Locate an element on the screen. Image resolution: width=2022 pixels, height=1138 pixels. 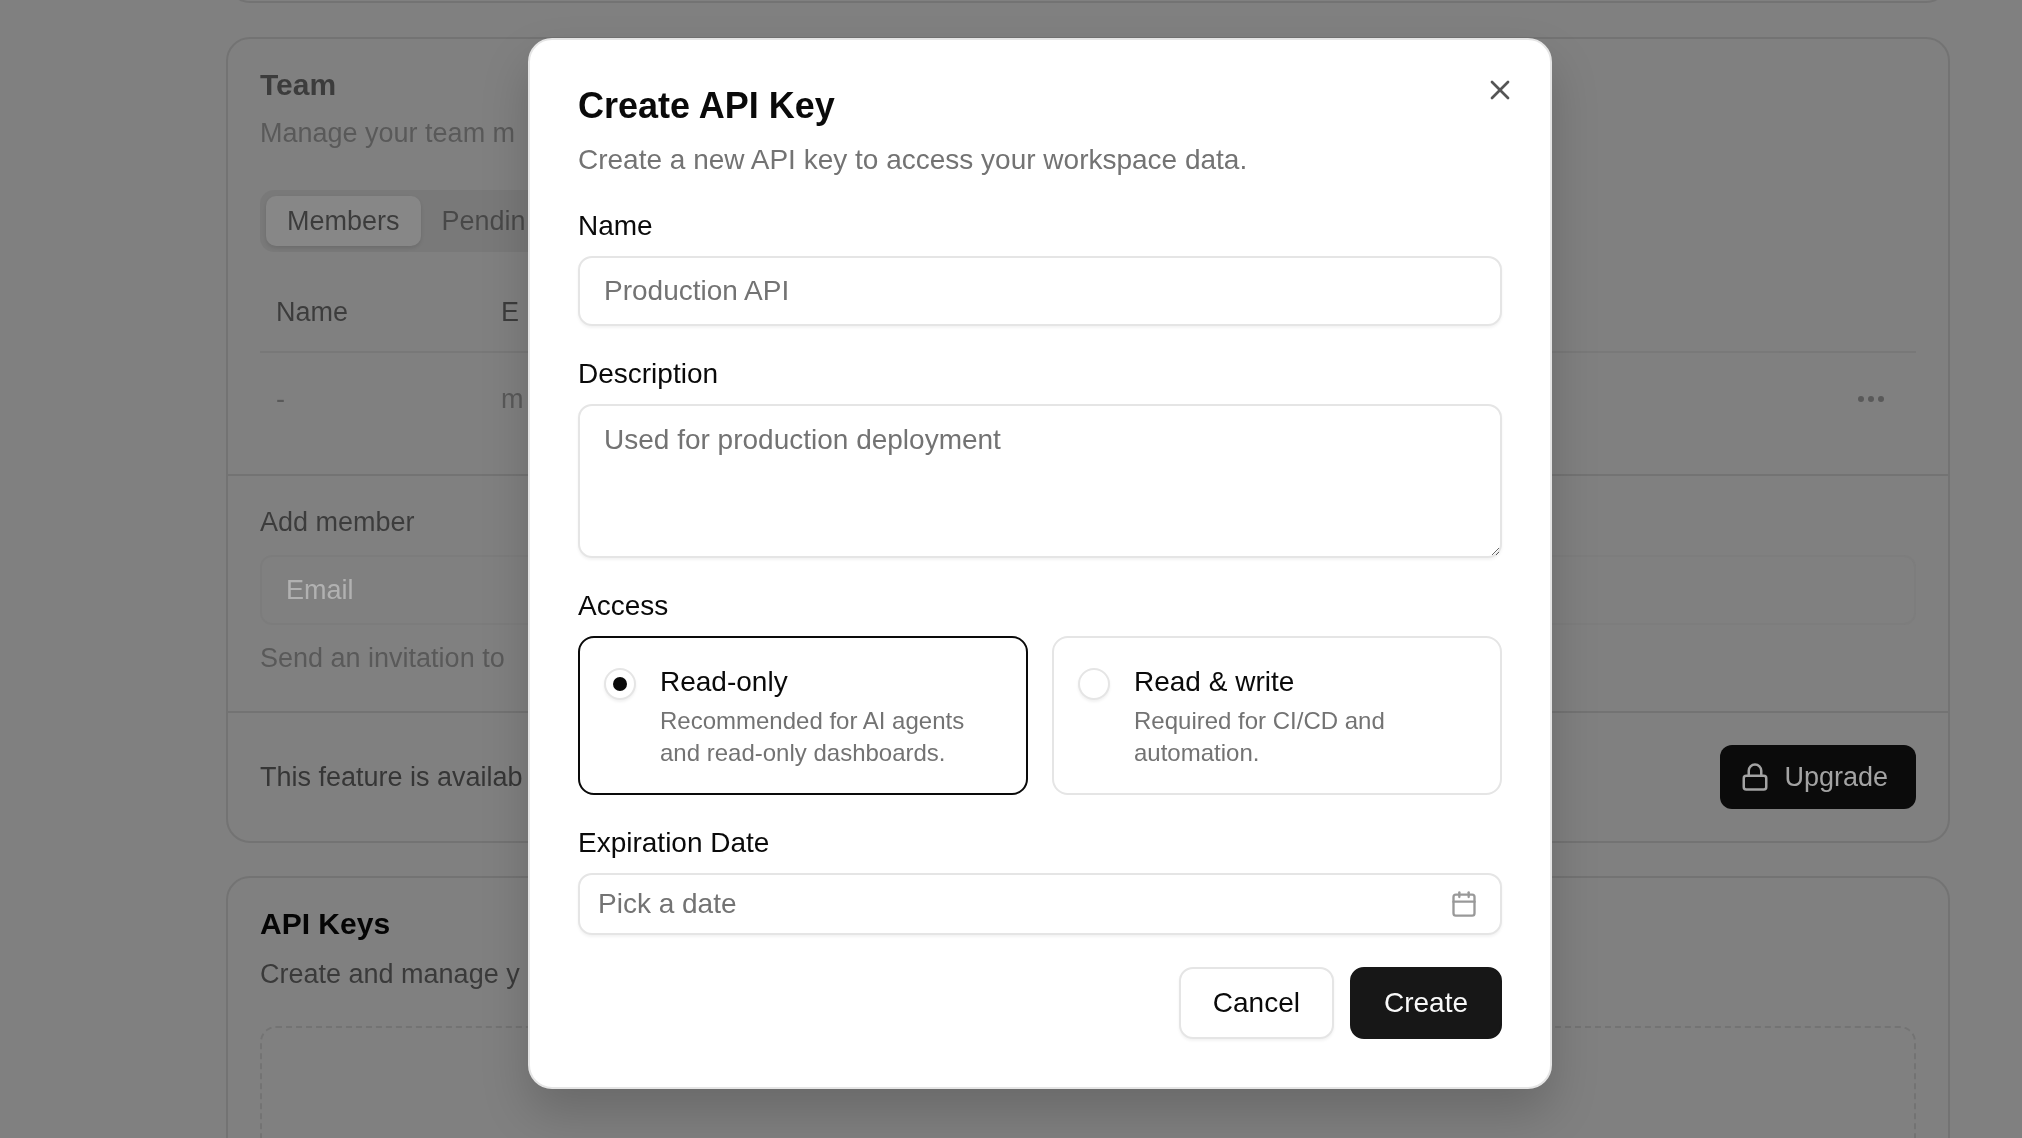
field-label: Add member is located at coordinates (337, 522).